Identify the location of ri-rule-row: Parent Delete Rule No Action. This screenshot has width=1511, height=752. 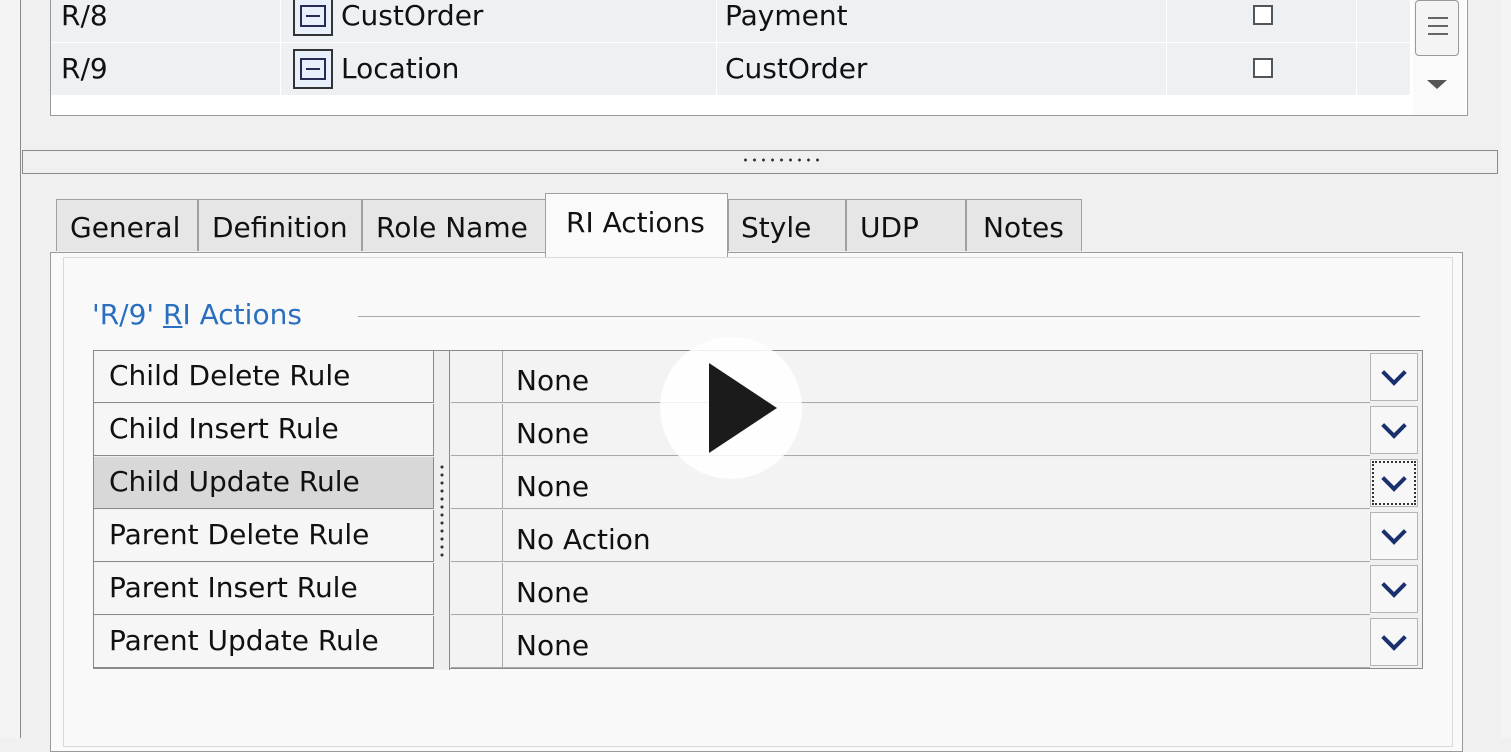
(758, 536).